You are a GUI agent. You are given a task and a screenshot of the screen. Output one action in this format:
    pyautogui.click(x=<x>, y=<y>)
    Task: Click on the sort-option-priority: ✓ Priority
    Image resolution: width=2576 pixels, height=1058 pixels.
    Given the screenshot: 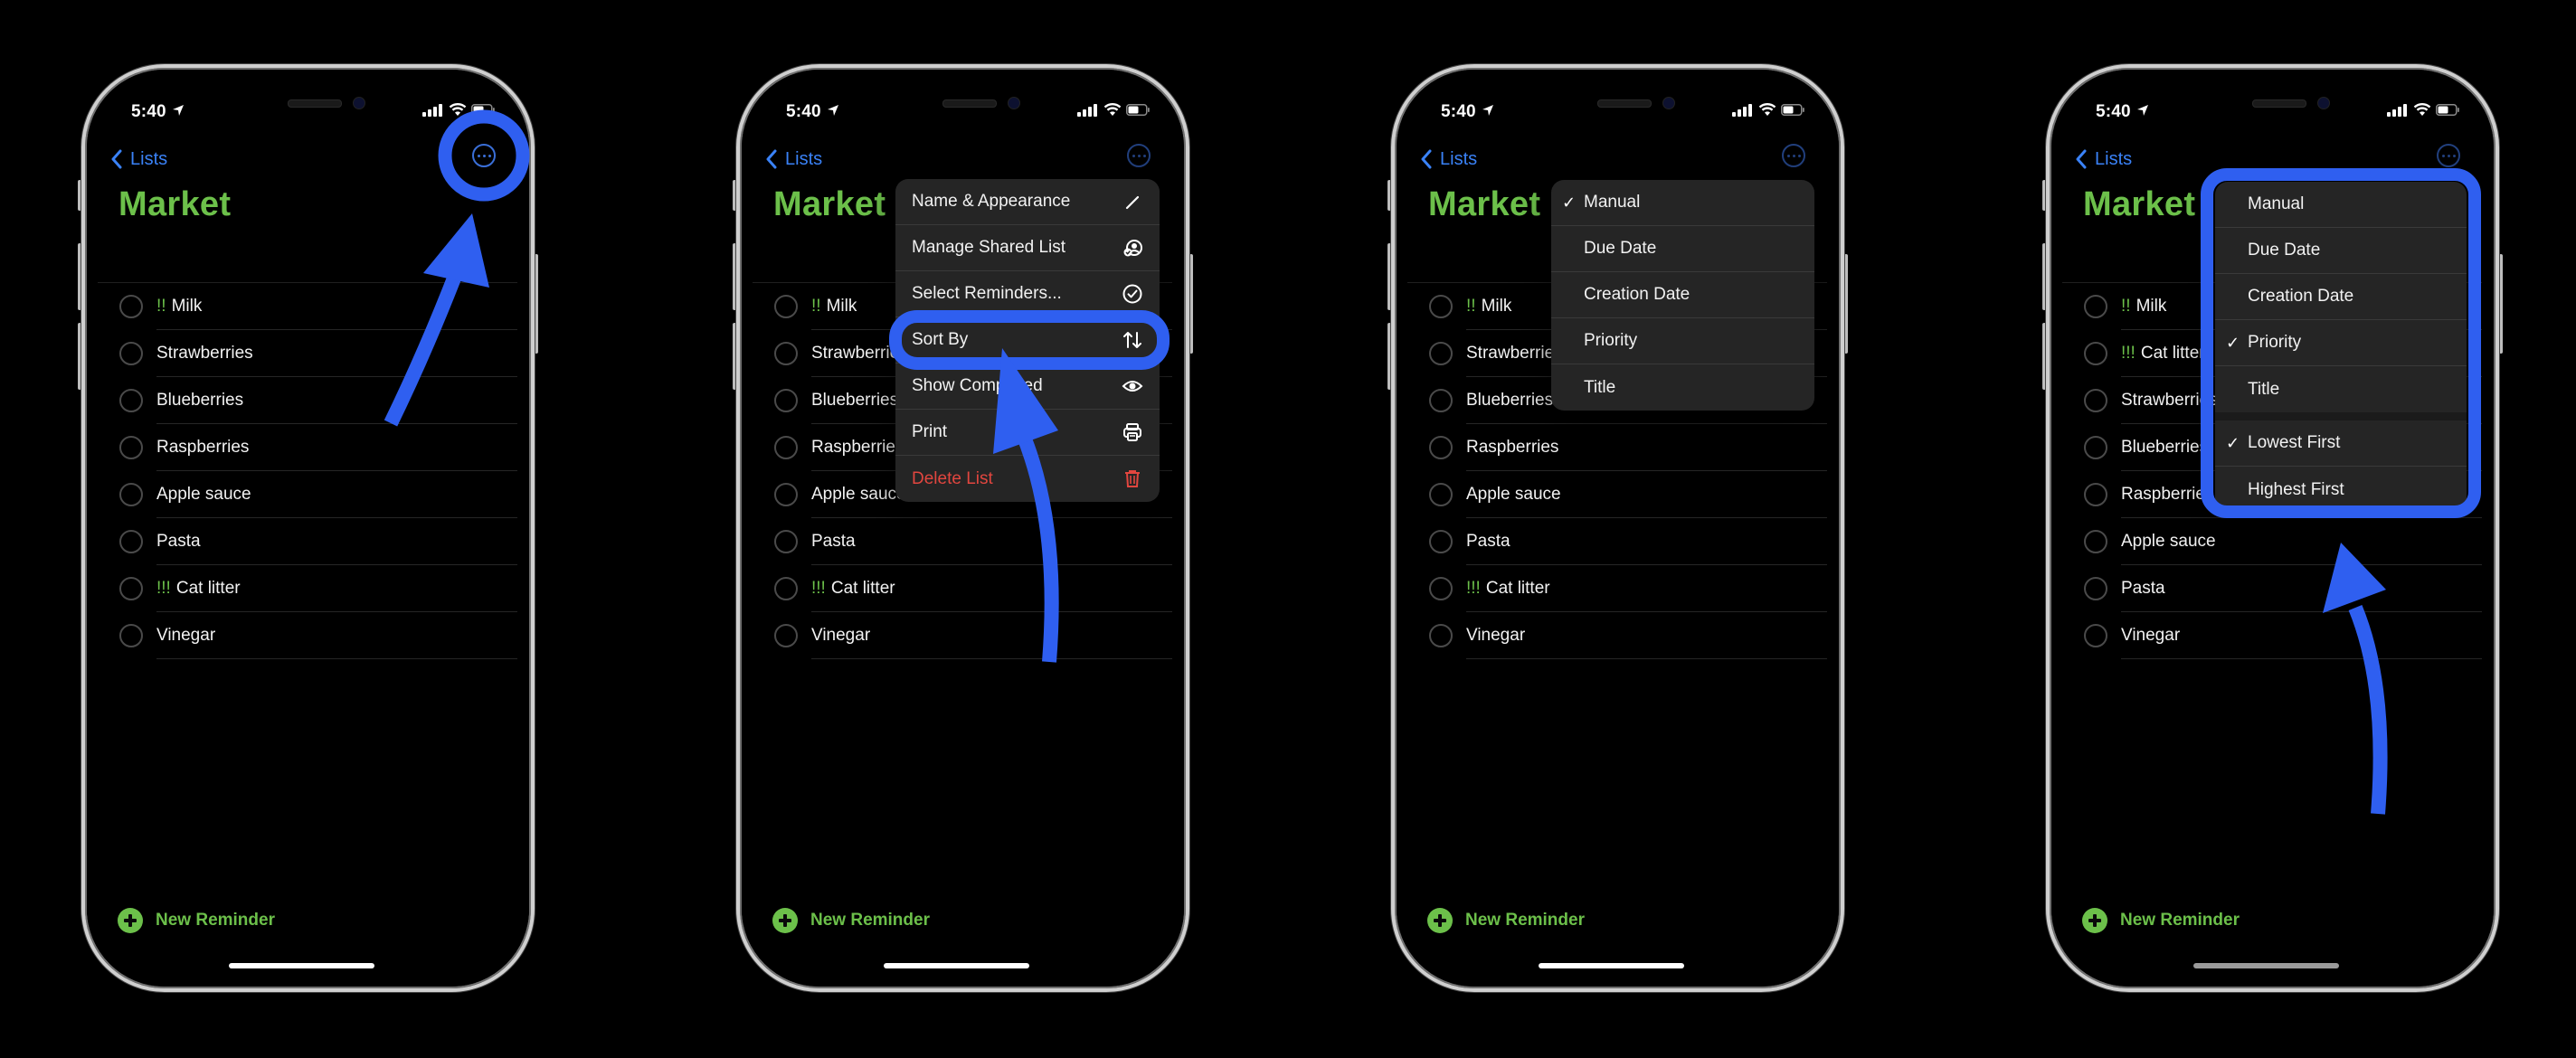 What is the action you would take?
    pyautogui.click(x=2341, y=343)
    